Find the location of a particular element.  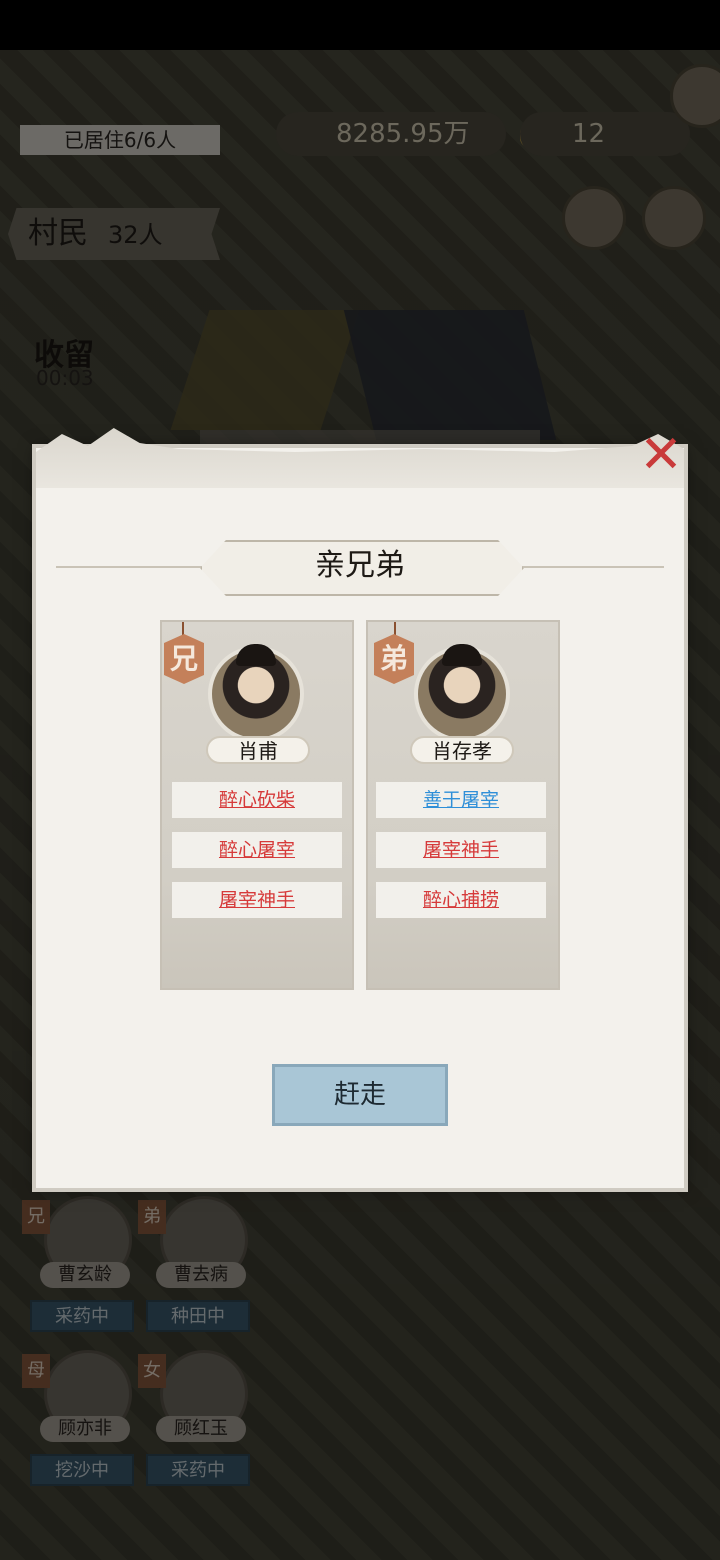

rank-tag: 兄 is located at coordinates (184, 659).